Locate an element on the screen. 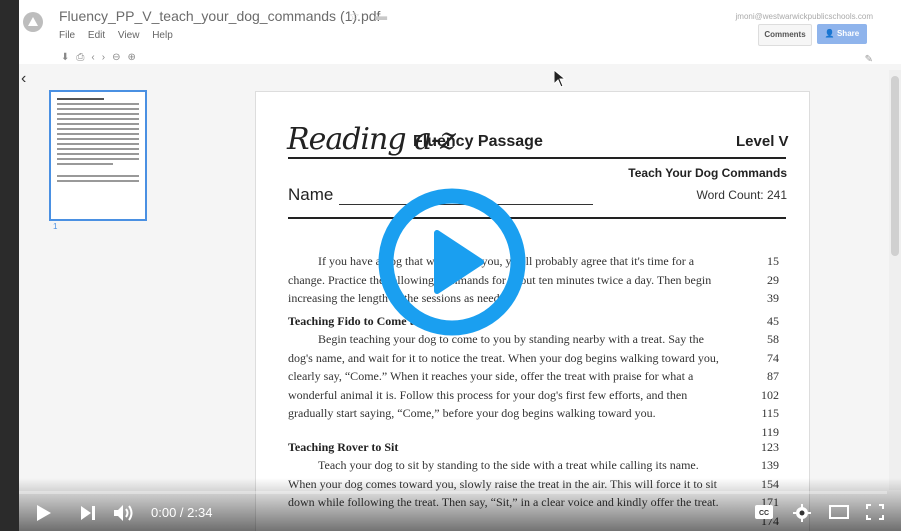 This screenshot has height=531, width=901. section-heading-count: 45 is located at coordinates (773, 321).